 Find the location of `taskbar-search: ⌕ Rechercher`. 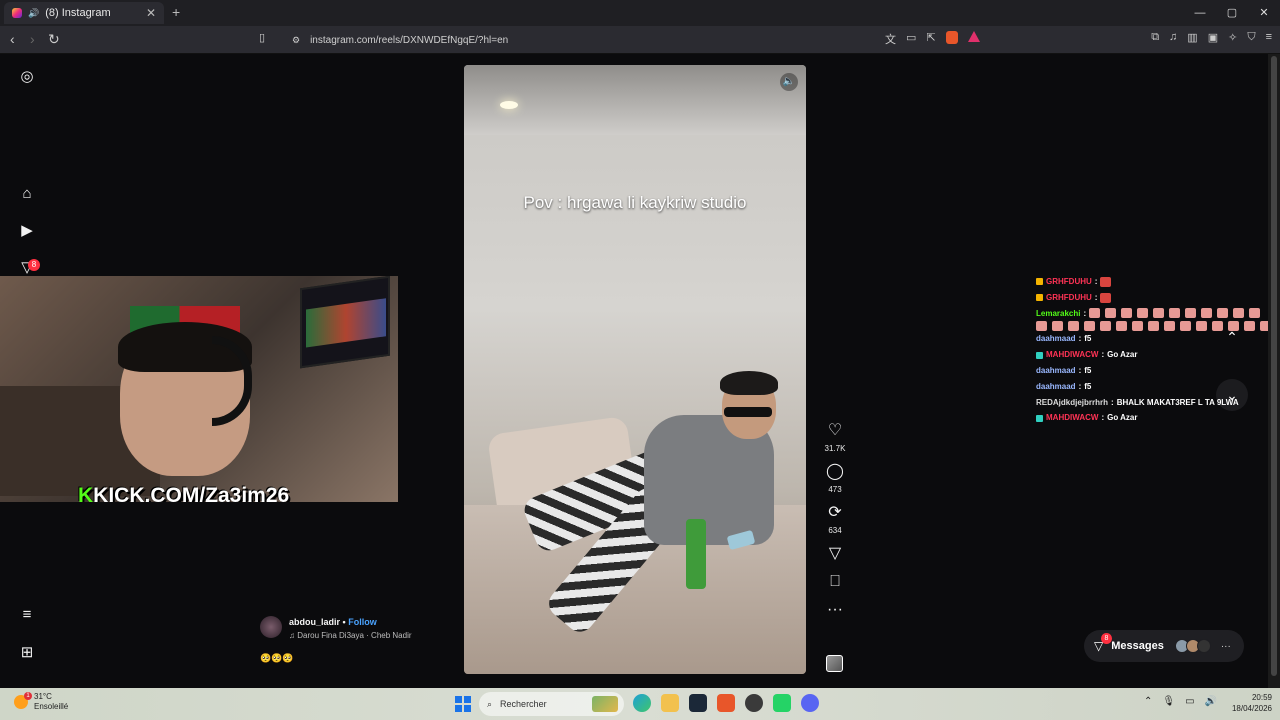

taskbar-search: ⌕ Rechercher is located at coordinates (551, 704).